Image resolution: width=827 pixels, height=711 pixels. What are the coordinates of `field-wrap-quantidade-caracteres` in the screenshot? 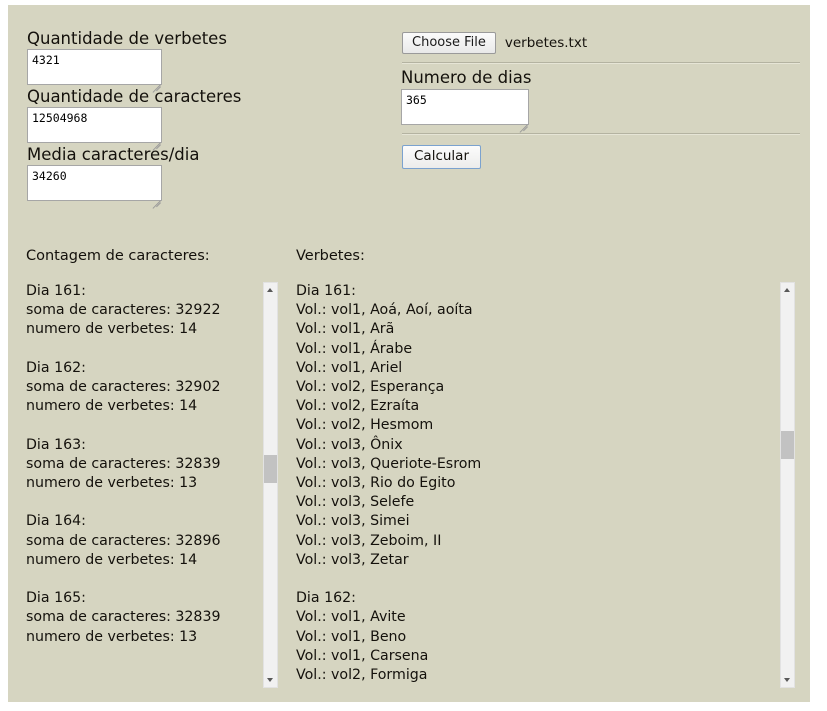 It's located at (94, 127).